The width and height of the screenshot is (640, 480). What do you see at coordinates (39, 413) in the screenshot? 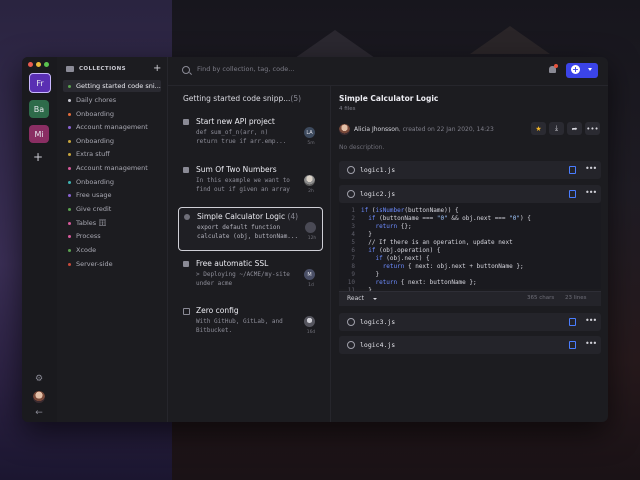
I see `collapse-sidebar-icon: ←` at bounding box center [39, 413].